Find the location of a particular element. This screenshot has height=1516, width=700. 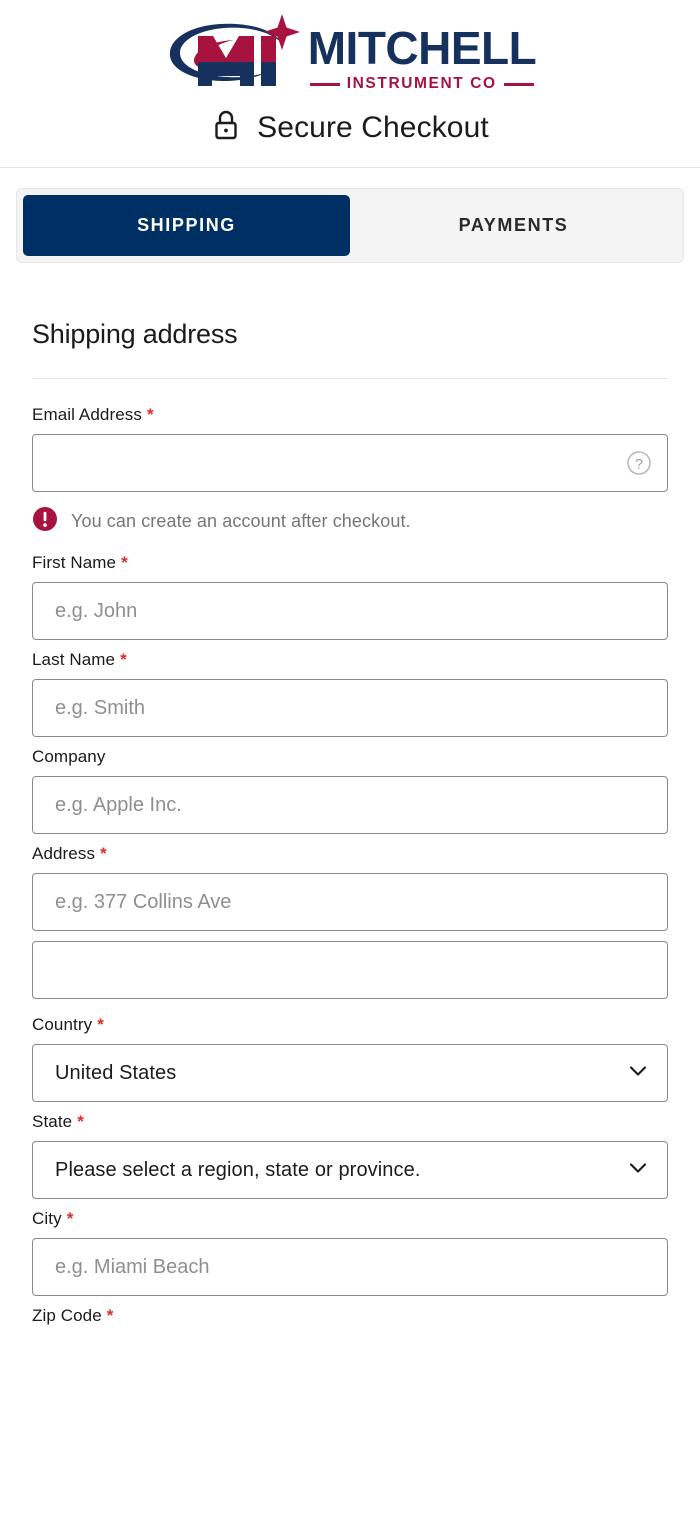

first-name-input is located at coordinates (350, 611).